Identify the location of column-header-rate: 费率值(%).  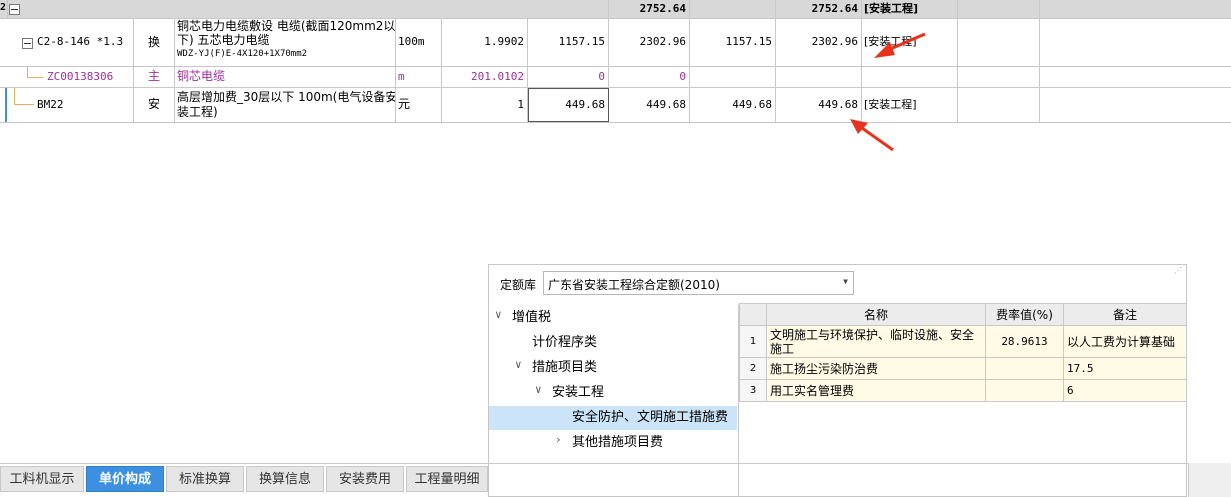
(1024, 314).